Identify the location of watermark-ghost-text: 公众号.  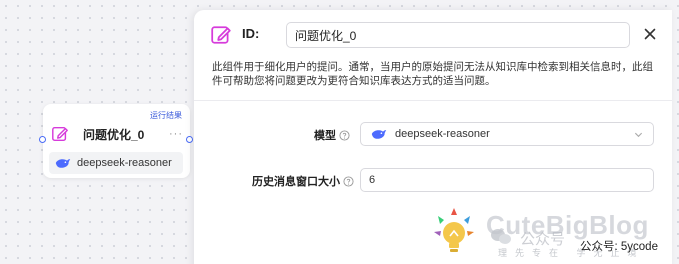
(543, 239).